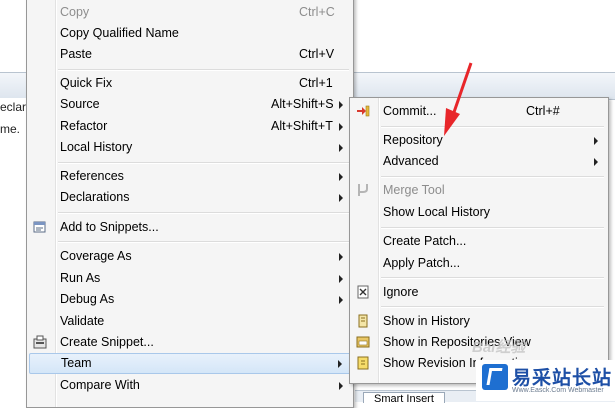 This screenshot has height=408, width=615. What do you see at coordinates (190, 197) in the screenshot?
I see `menu-item-declarations: Declarations` at bounding box center [190, 197].